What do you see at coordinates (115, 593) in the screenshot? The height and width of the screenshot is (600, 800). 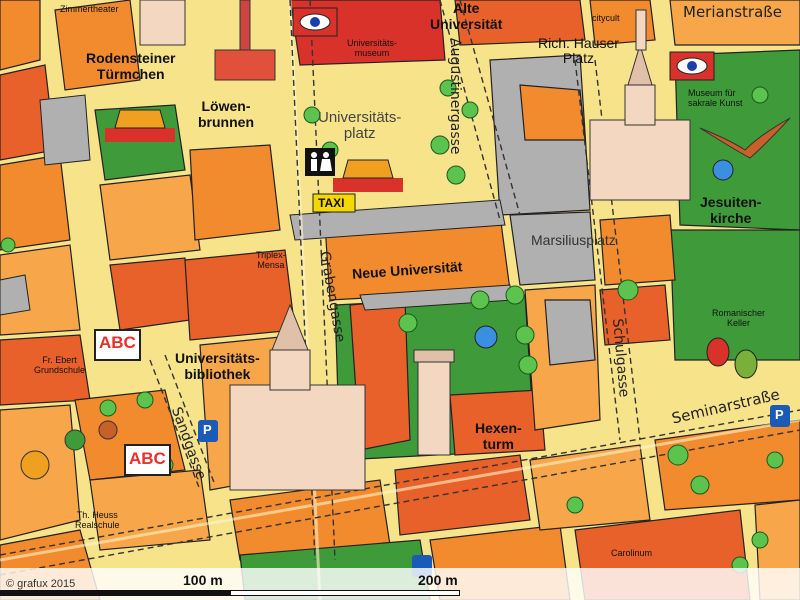 I see `scale-bar-first` at bounding box center [115, 593].